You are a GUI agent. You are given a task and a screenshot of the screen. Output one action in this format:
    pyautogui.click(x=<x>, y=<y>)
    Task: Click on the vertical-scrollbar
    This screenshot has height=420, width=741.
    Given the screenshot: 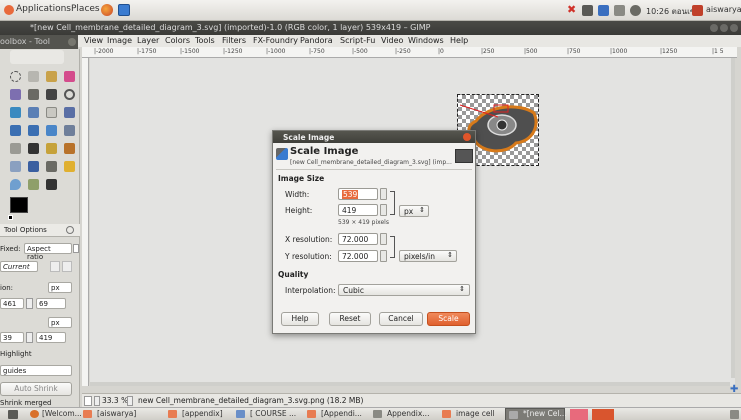 What is the action you would take?
    pyautogui.click(x=733, y=218)
    